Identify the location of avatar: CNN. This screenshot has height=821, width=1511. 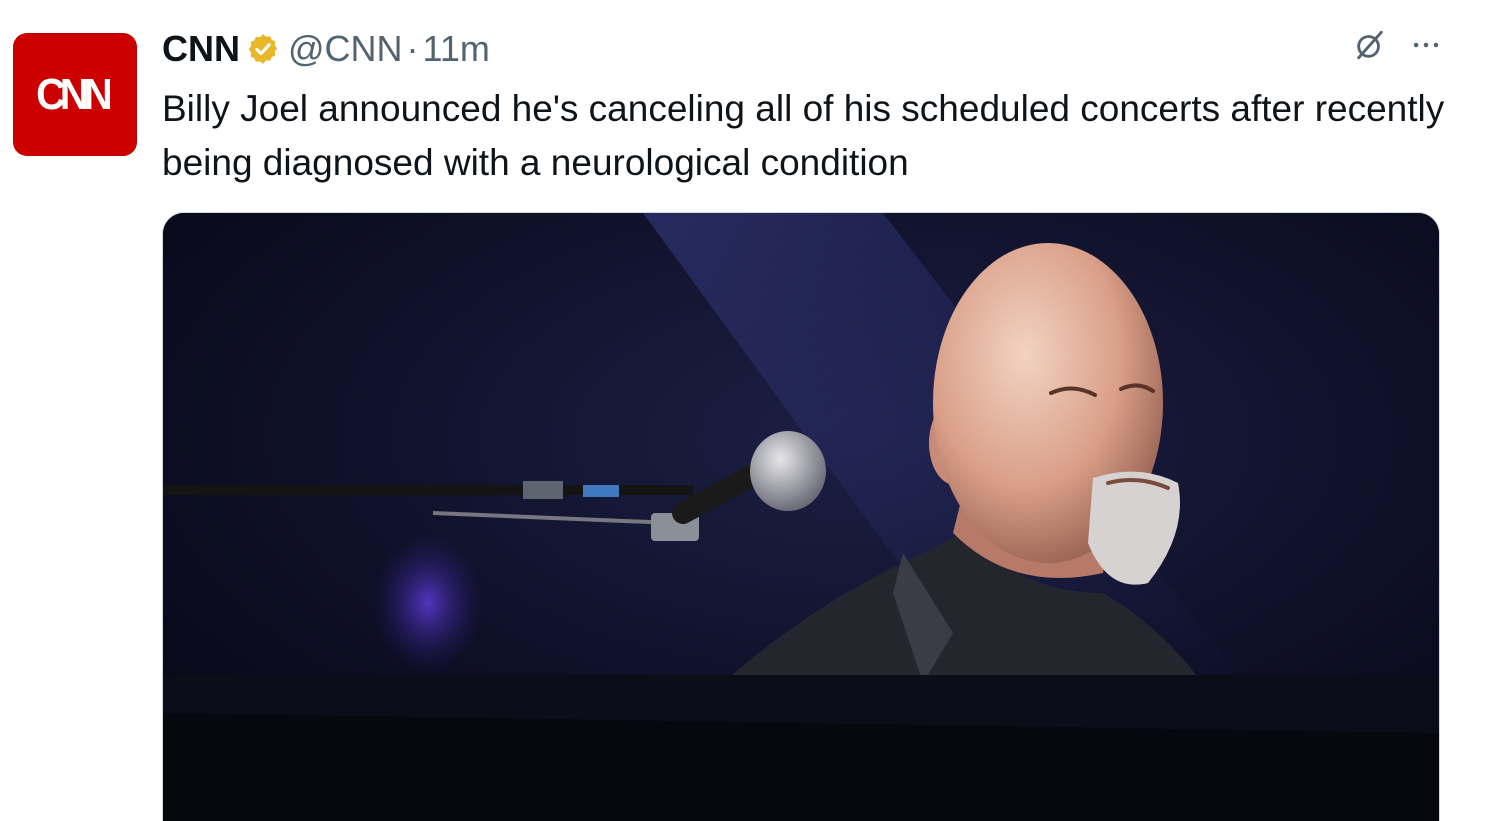
(75, 94).